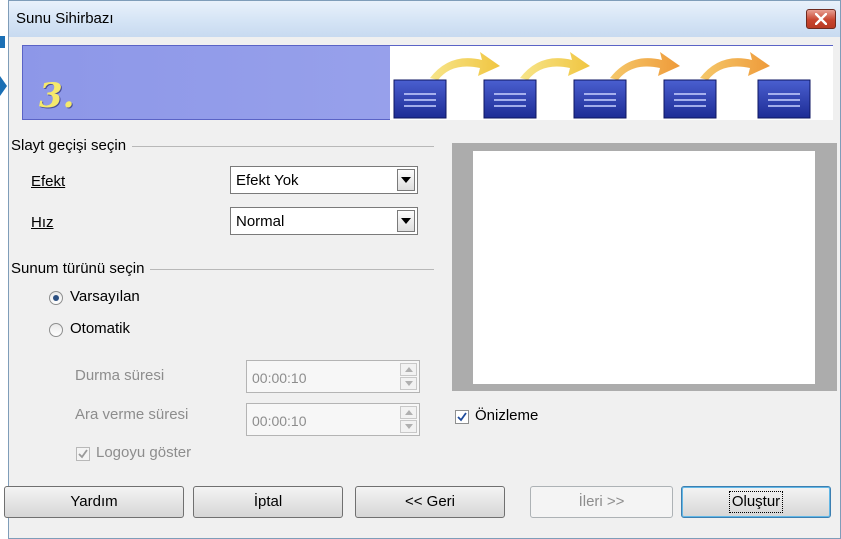  I want to click on break-duration-up-button, so click(408, 412).